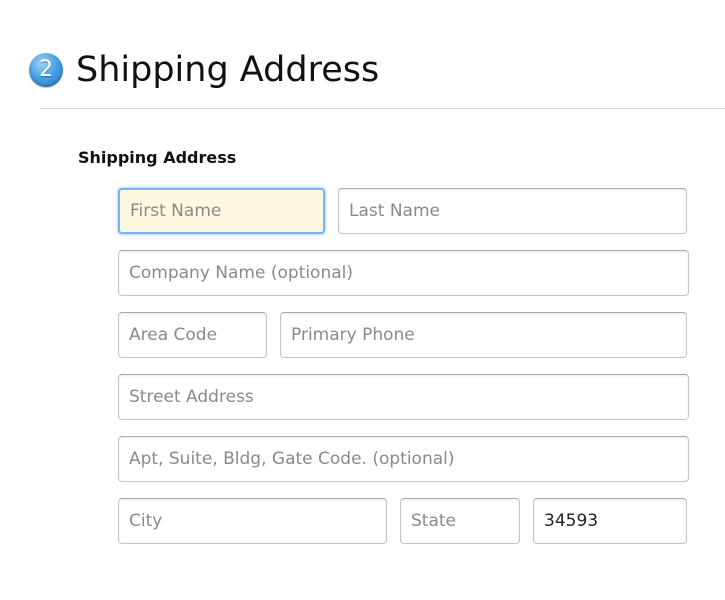 The height and width of the screenshot is (600, 725). Describe the element at coordinates (382, 108) in the screenshot. I see `section-divider` at that location.